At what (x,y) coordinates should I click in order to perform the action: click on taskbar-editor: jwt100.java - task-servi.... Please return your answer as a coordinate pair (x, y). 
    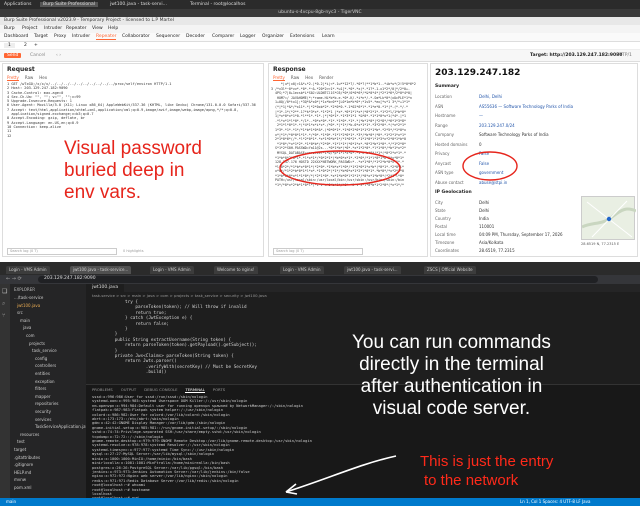
    Looking at the image, I should click on (138, 4).